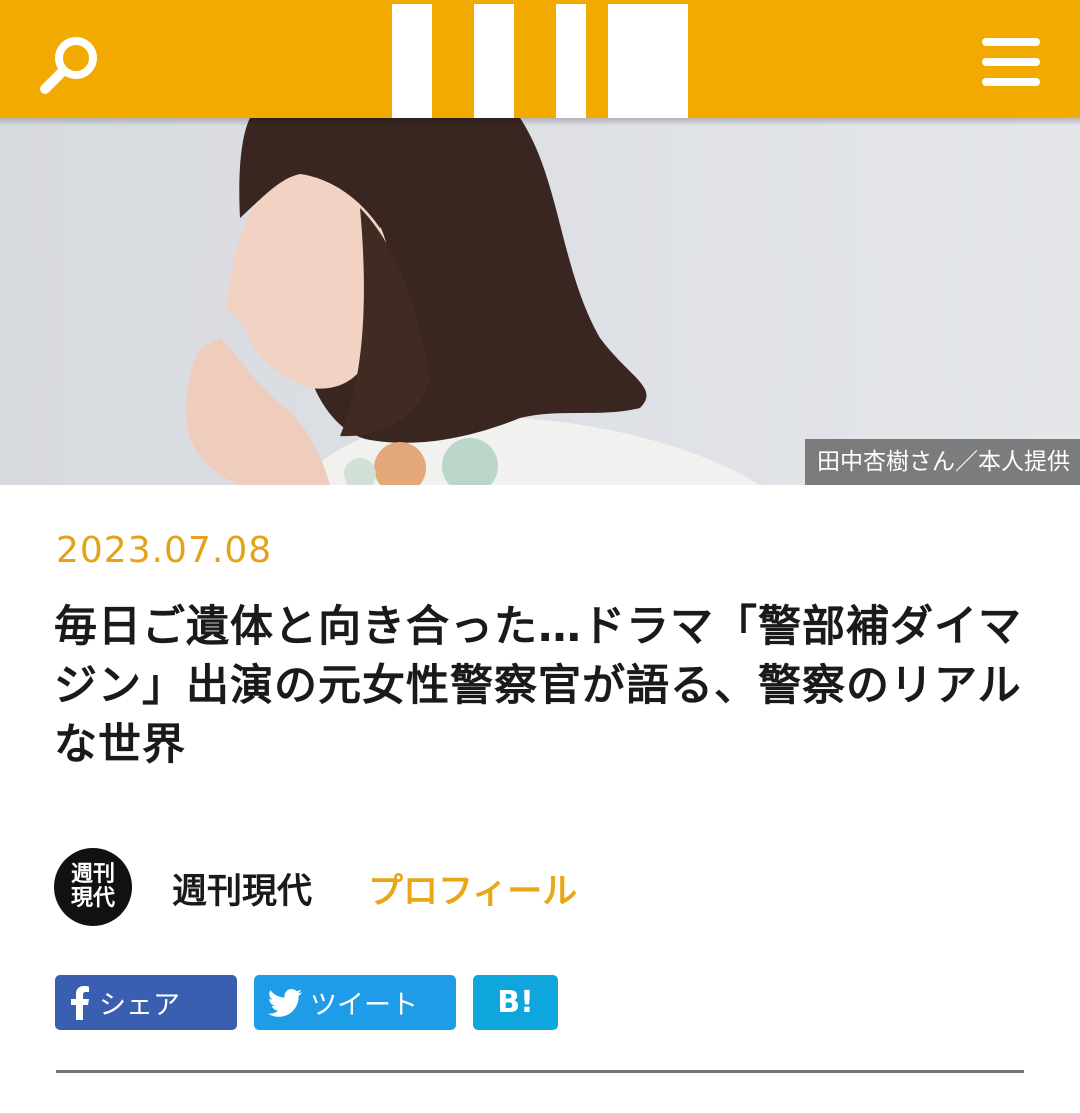 This screenshot has height=1113, width=1080. I want to click on hatena-bookmark-icon: B!, so click(515, 1002).